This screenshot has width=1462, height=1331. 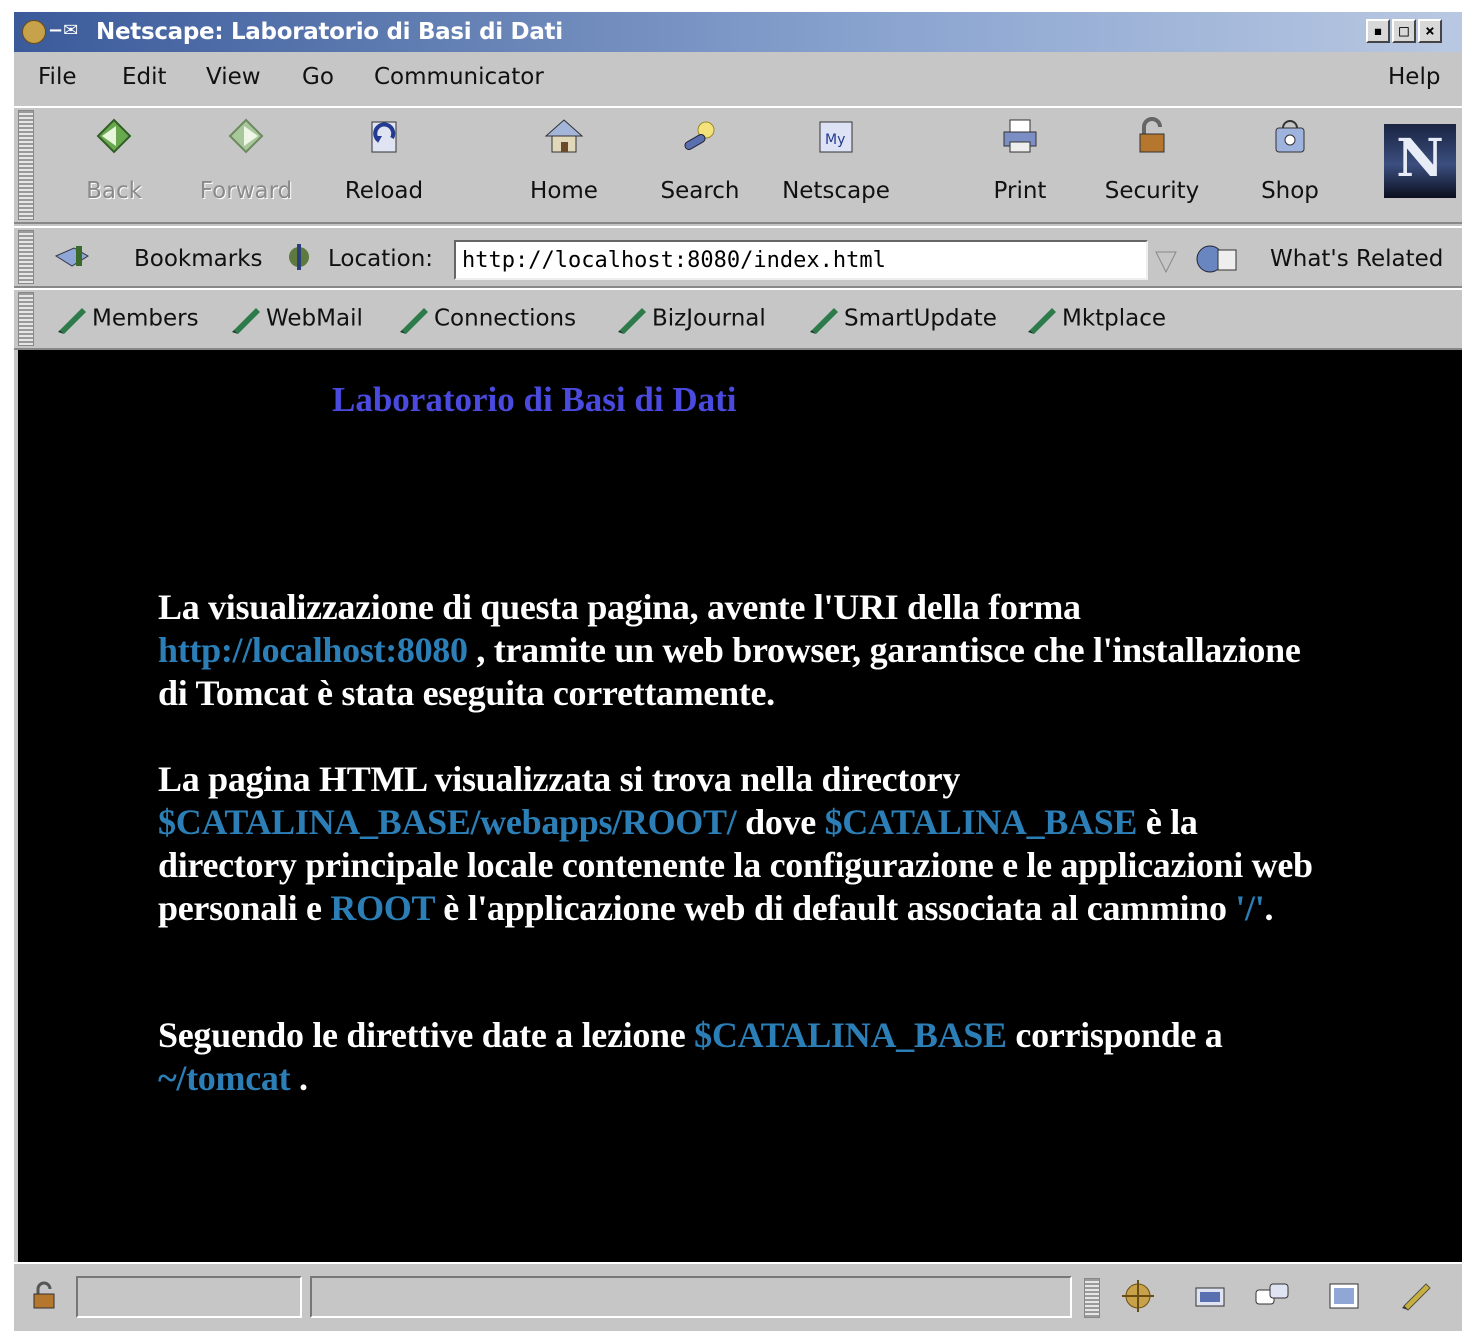 I want to click on home-icon, so click(x=564, y=136).